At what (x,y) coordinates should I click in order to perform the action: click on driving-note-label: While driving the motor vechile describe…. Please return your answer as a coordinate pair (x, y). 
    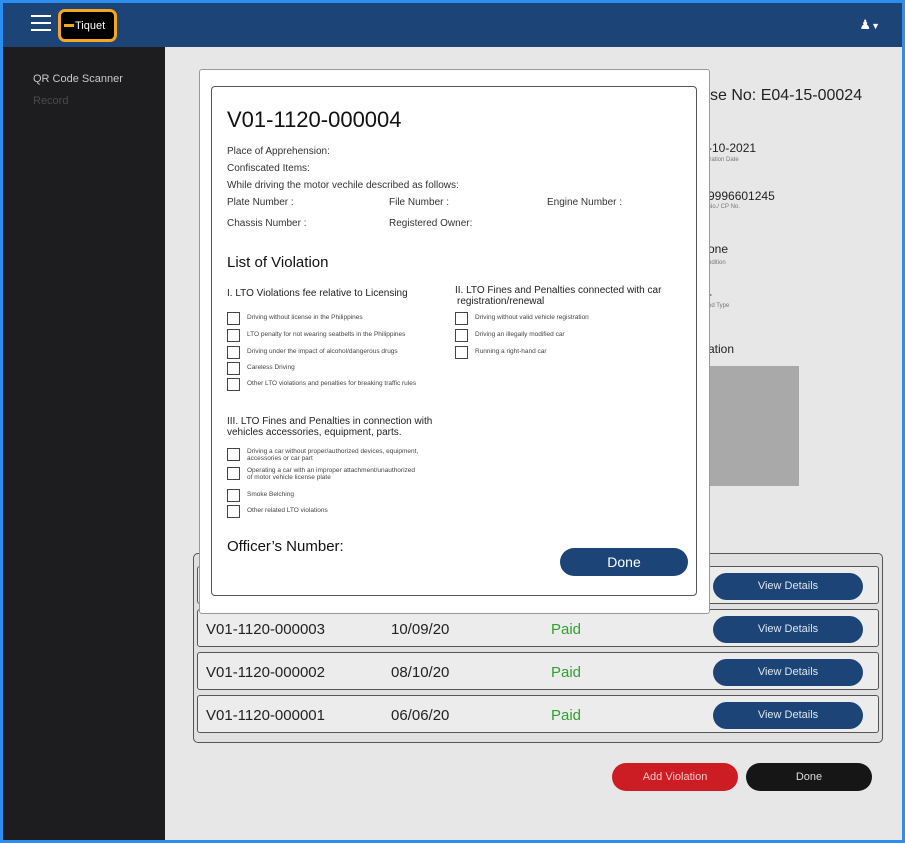
    Looking at the image, I should click on (343, 185).